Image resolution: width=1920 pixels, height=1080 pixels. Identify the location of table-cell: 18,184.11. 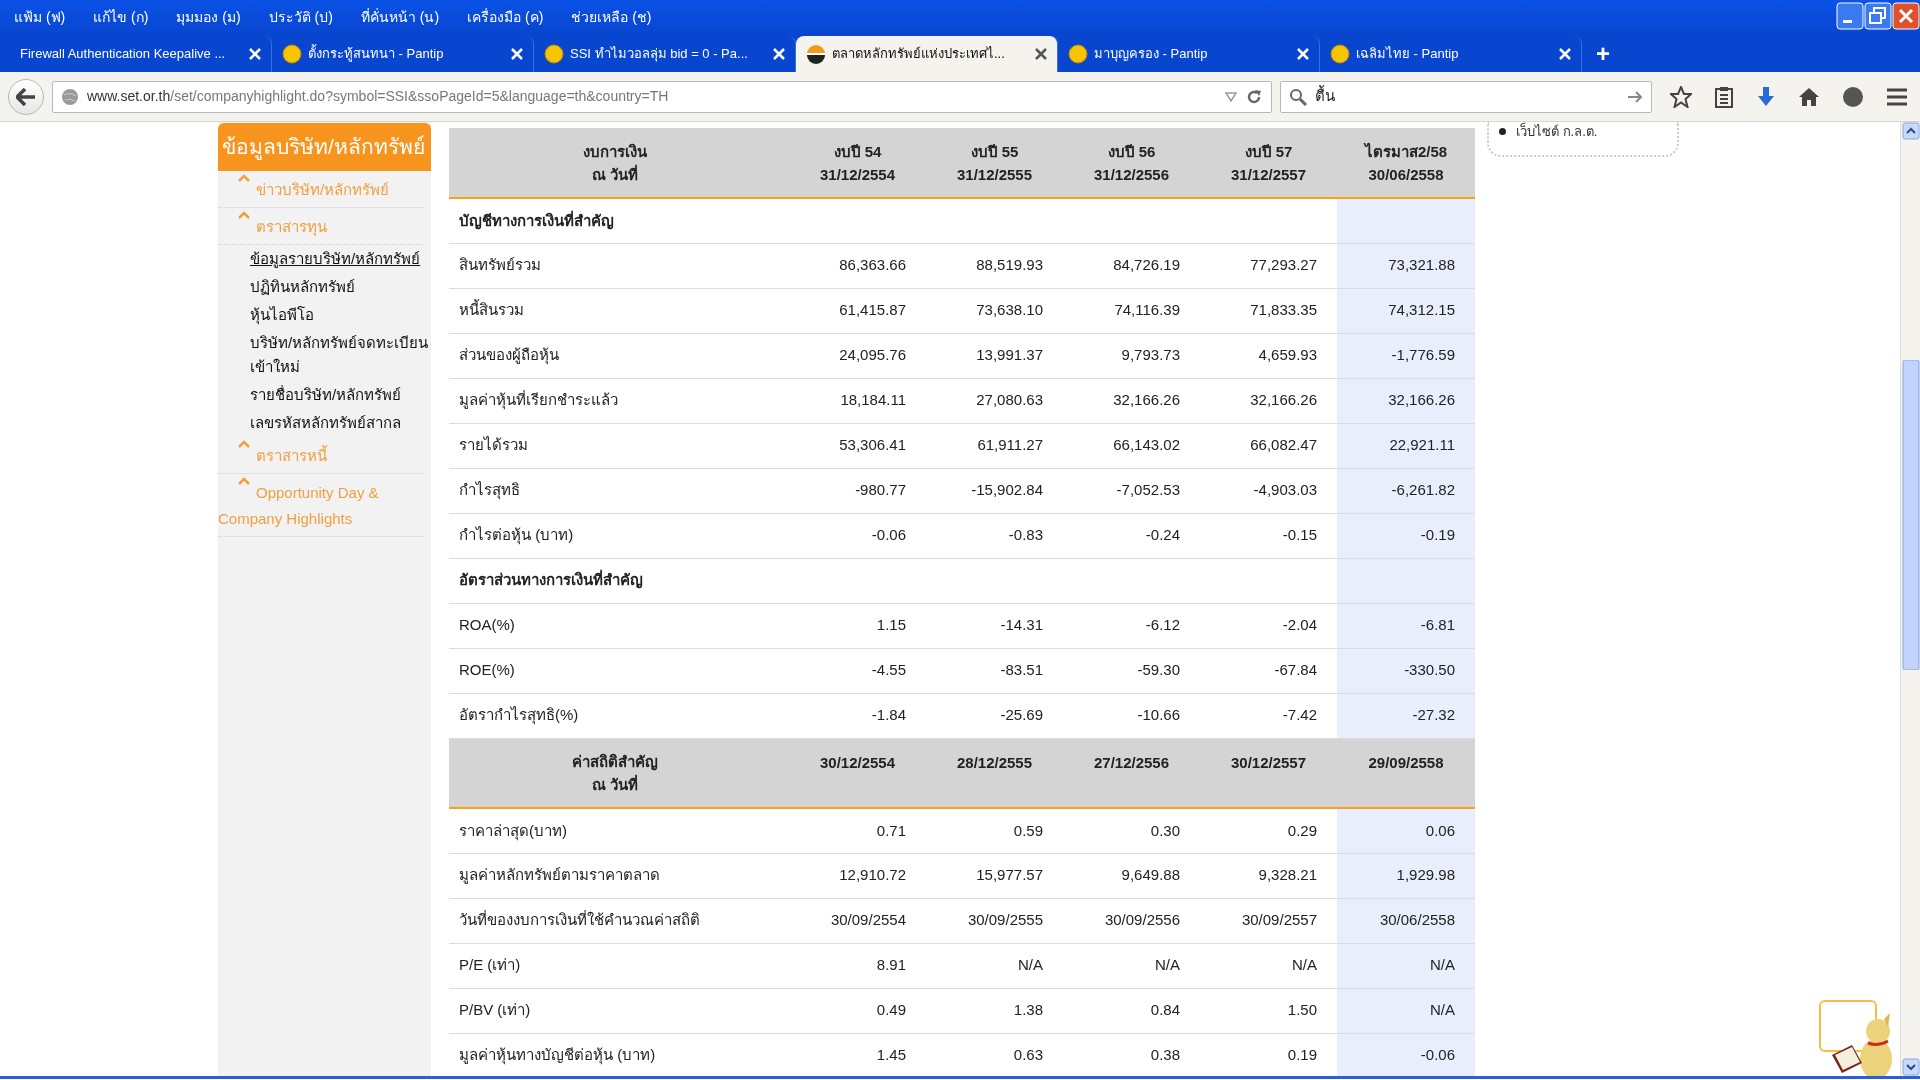
(857, 400).